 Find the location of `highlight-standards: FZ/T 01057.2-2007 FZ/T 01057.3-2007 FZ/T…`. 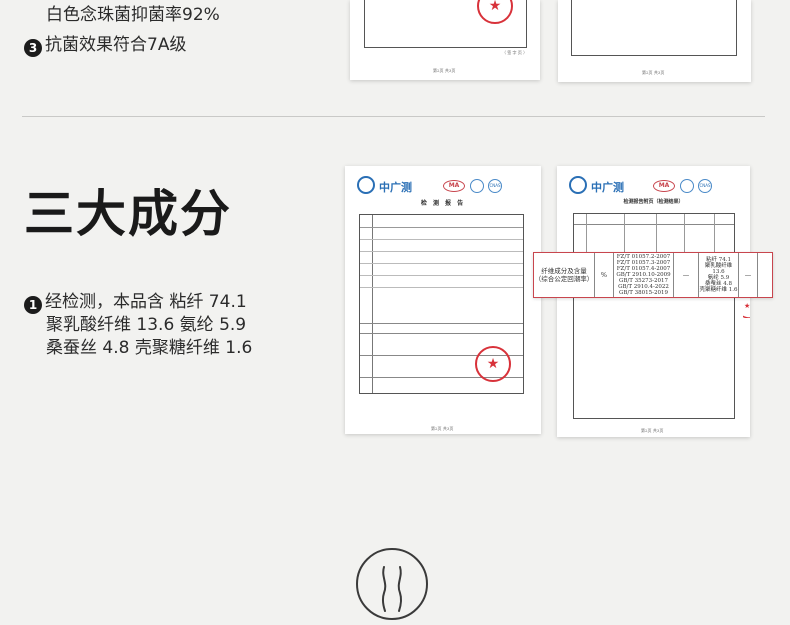

highlight-standards: FZ/T 01057.2-2007 FZ/T 01057.3-2007 FZ/T… is located at coordinates (644, 275).